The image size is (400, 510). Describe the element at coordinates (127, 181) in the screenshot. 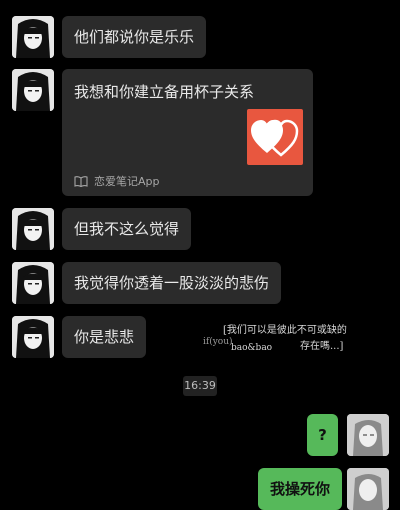

I see `card-source-label: 恋爱笔记App` at that location.